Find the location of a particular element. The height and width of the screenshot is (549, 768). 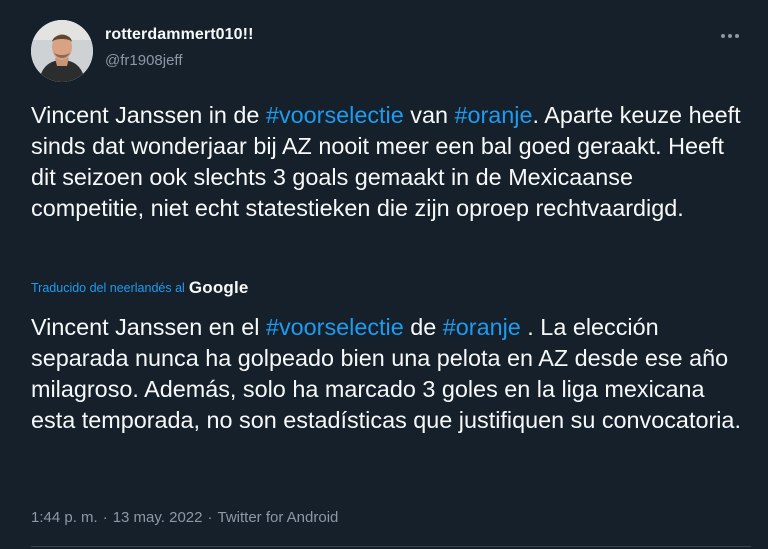

translation-text-middle: de is located at coordinates (423, 327).